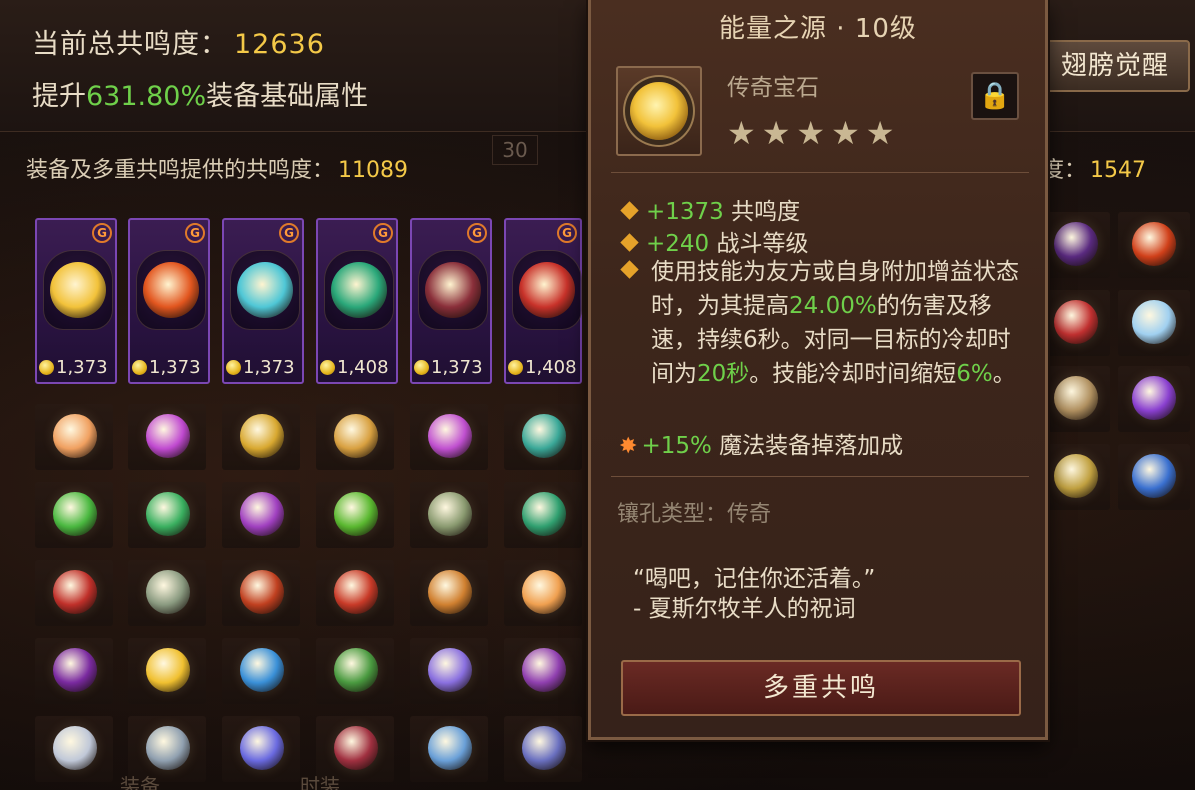 The height and width of the screenshot is (790, 1195). What do you see at coordinates (710, 209) in the screenshot?
I see `stat-resonance: +1373 共鸣度` at bounding box center [710, 209].